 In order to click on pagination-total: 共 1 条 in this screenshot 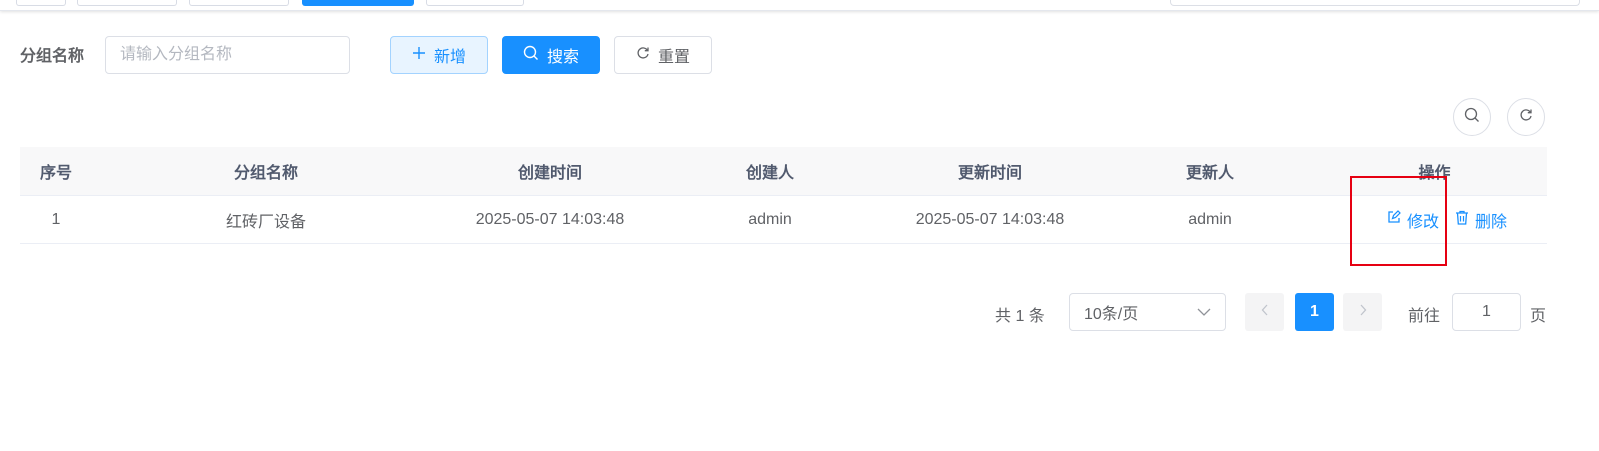, I will do `click(1020, 316)`.